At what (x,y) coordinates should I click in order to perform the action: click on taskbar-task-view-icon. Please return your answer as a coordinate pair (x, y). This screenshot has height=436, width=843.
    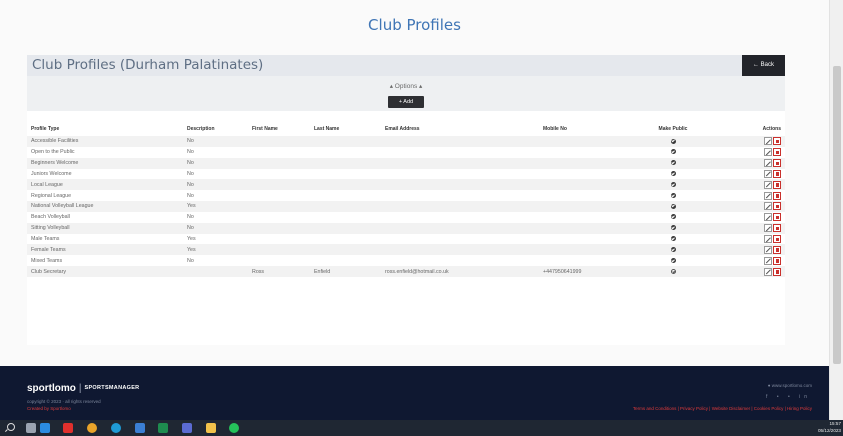
    Looking at the image, I should click on (31, 428).